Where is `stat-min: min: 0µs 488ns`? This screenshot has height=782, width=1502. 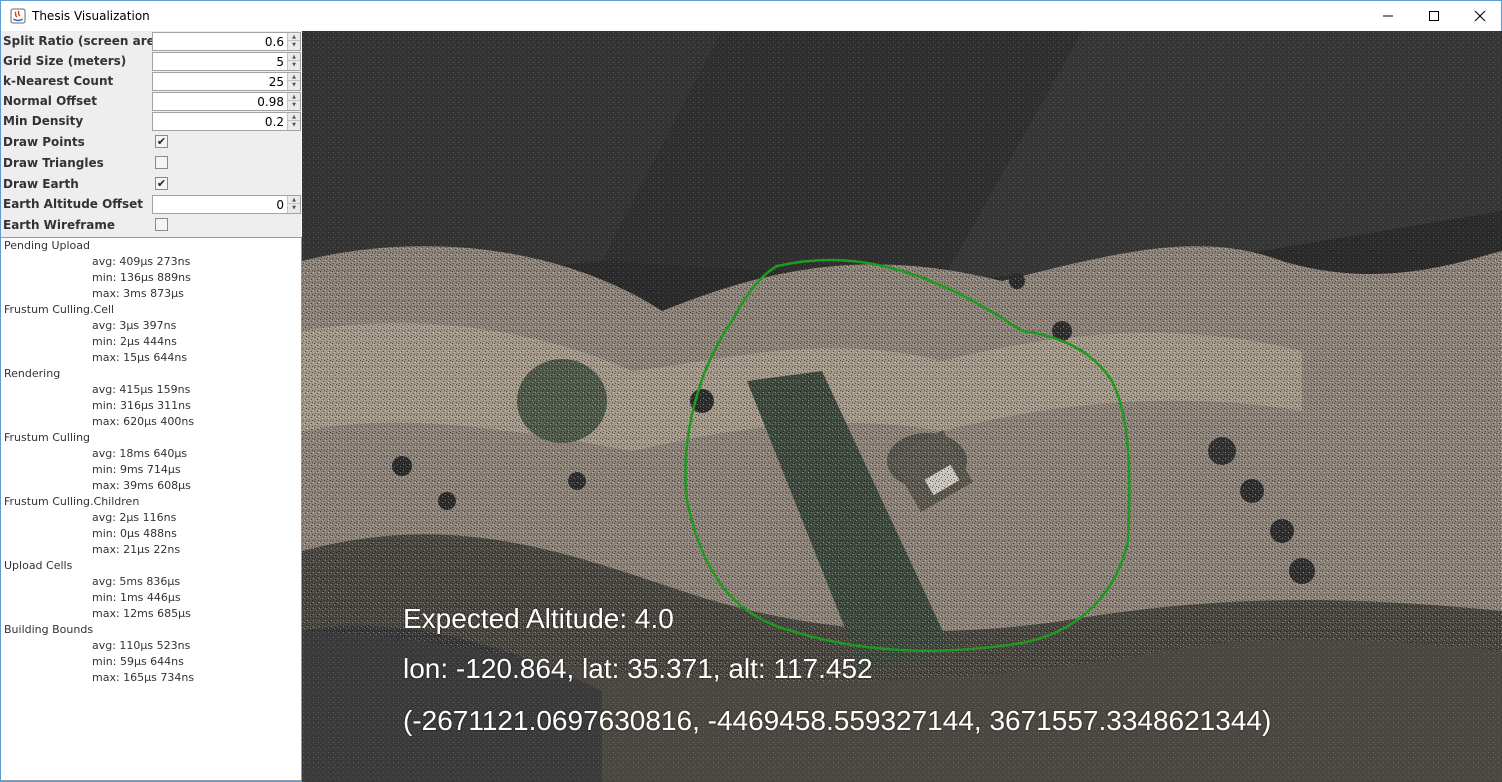
stat-min: min: 0µs 488ns is located at coordinates (134, 533).